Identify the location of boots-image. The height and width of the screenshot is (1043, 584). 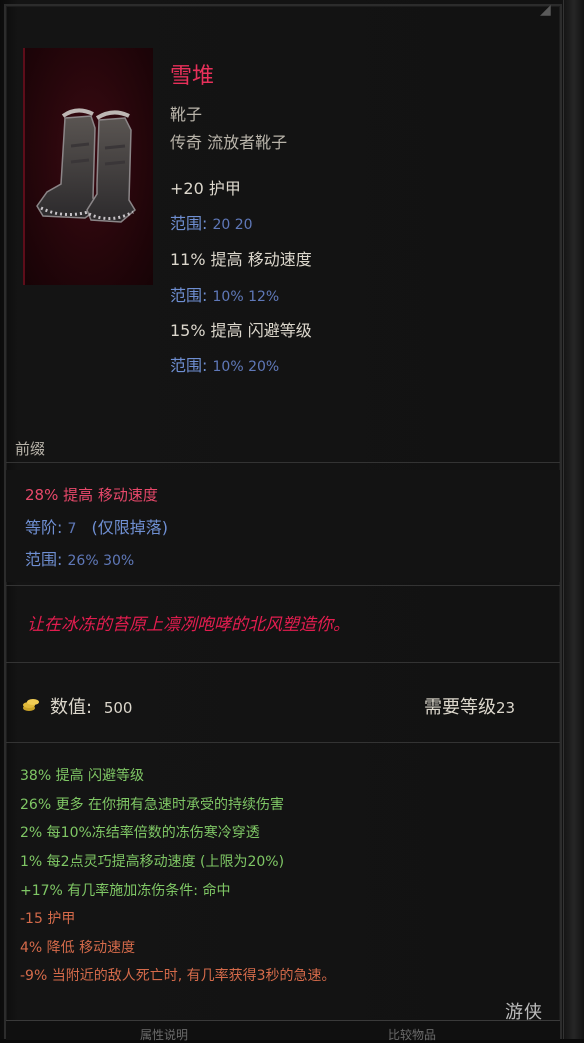
(86, 165).